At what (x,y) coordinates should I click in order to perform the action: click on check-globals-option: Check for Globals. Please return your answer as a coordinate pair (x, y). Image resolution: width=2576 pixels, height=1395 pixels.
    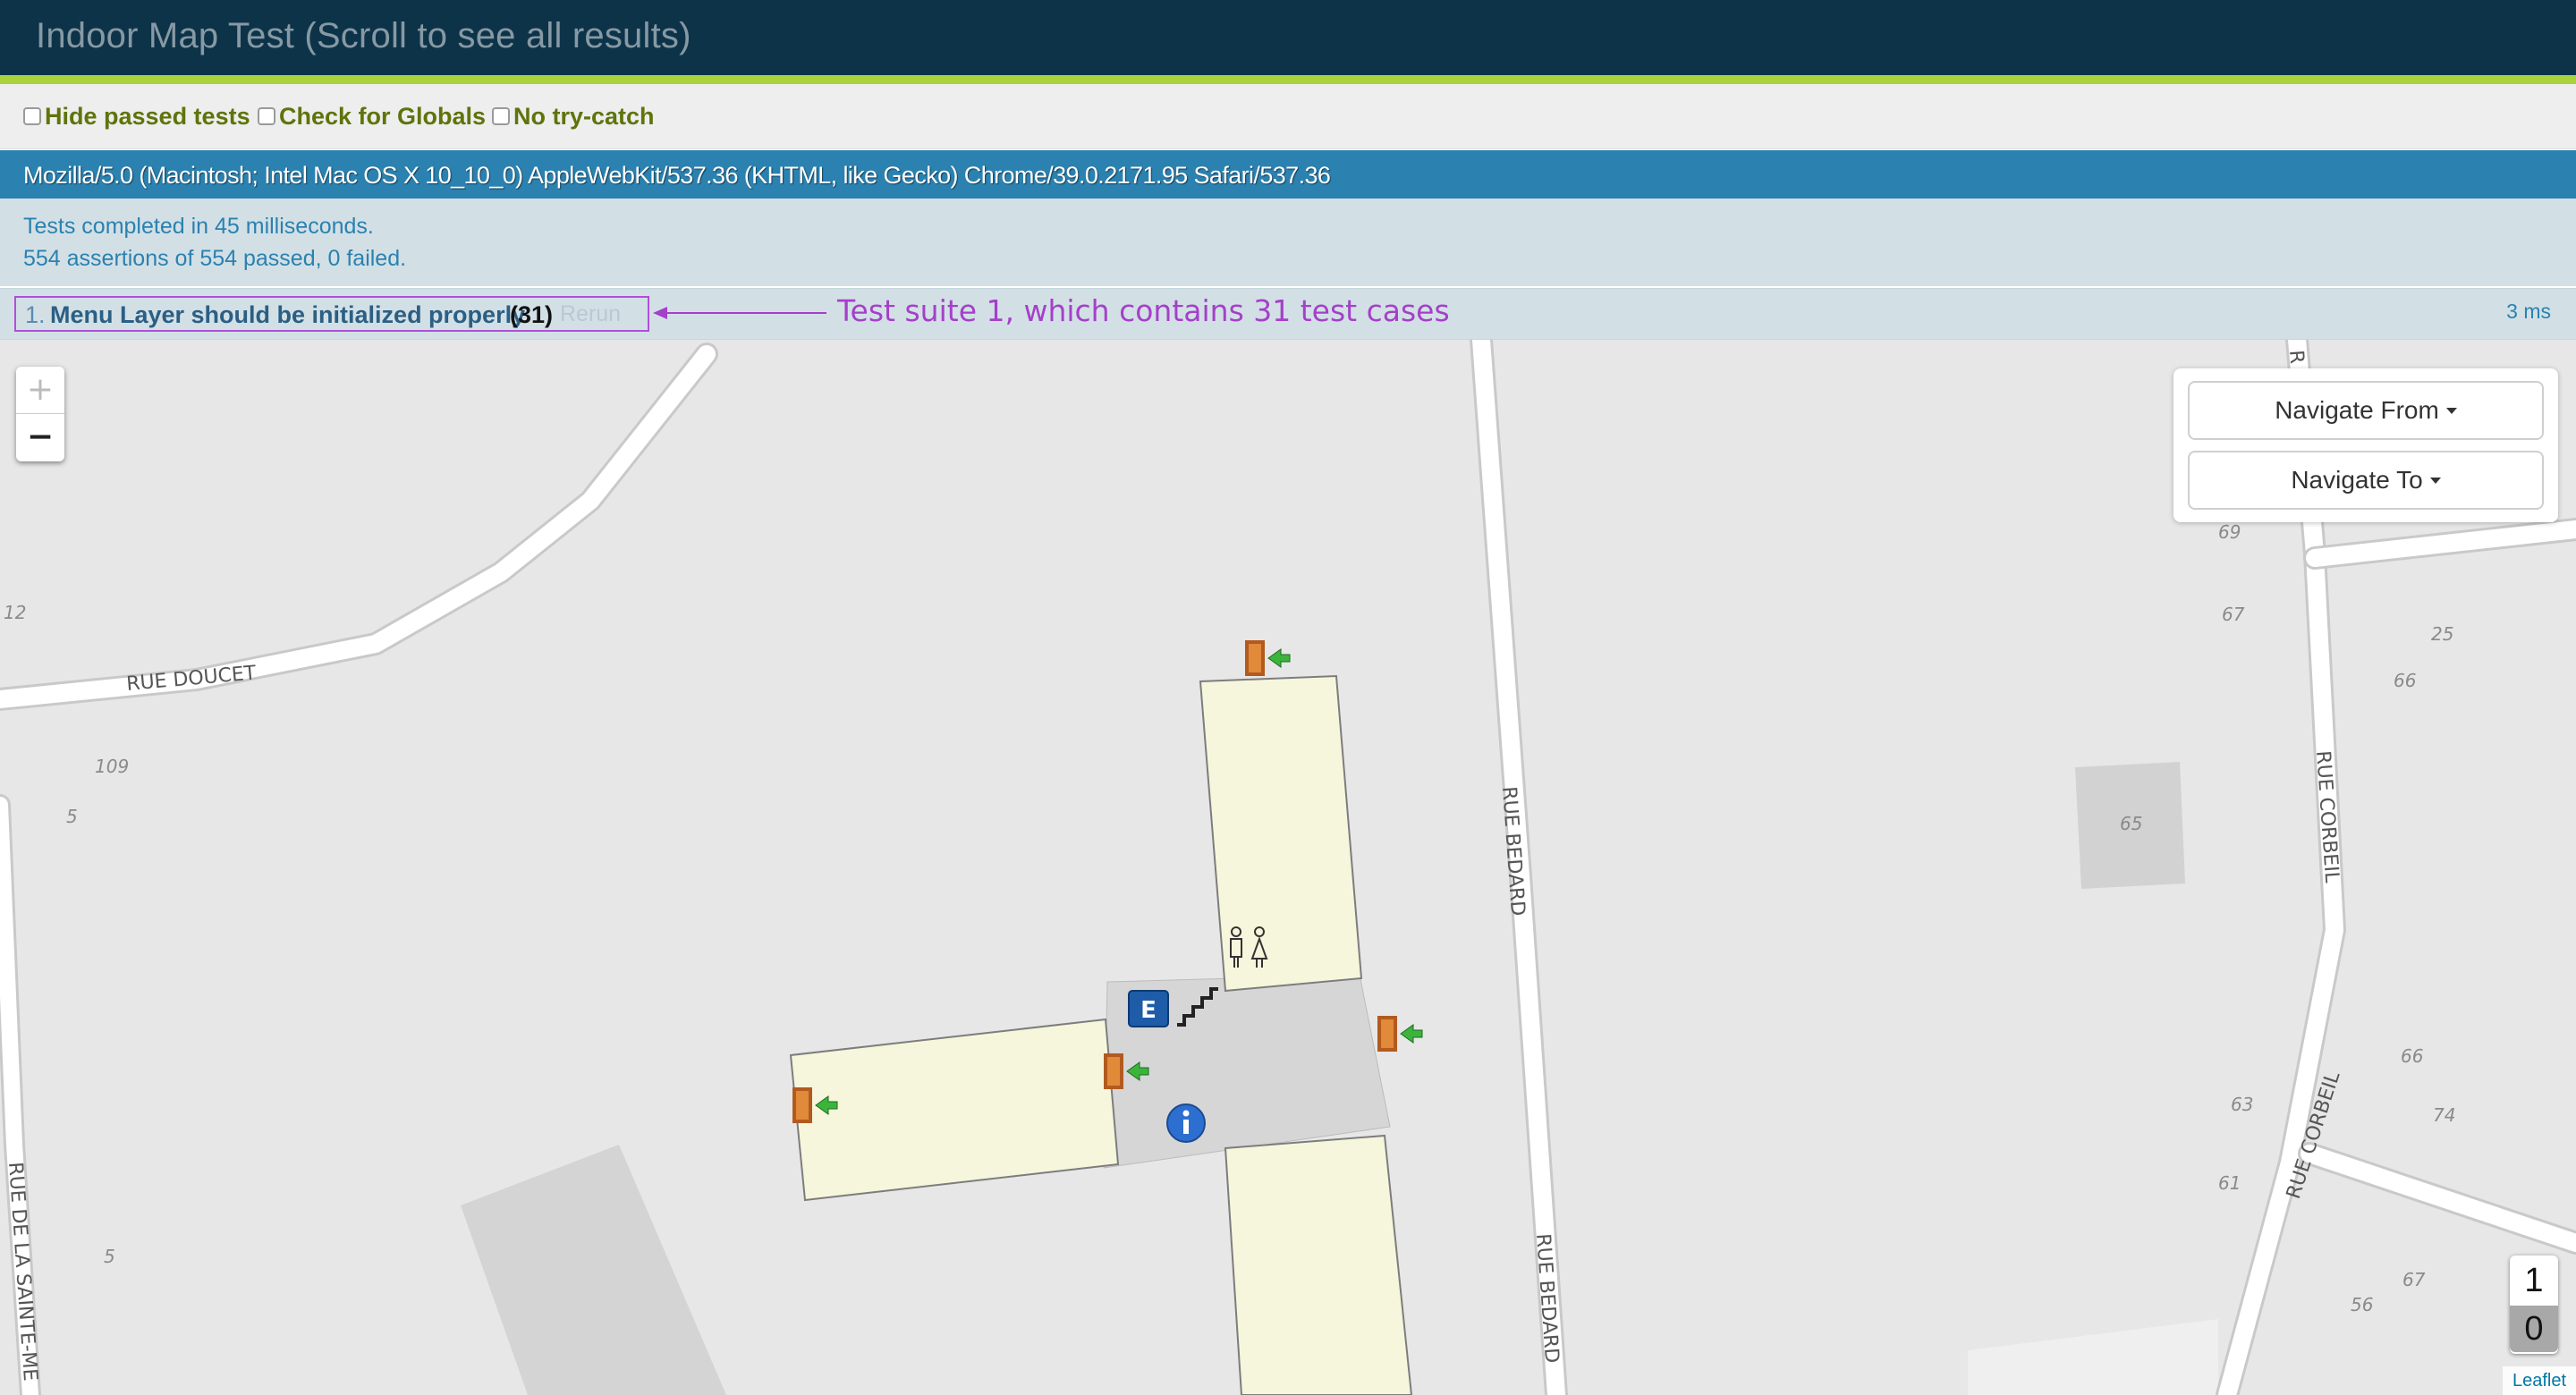
    Looking at the image, I should click on (372, 116).